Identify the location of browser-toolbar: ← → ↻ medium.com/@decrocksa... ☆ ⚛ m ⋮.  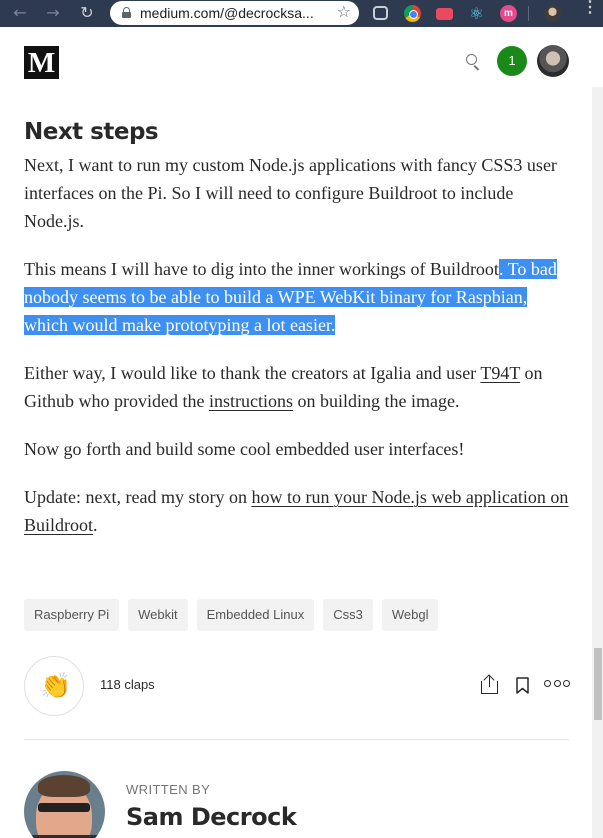
(301, 13).